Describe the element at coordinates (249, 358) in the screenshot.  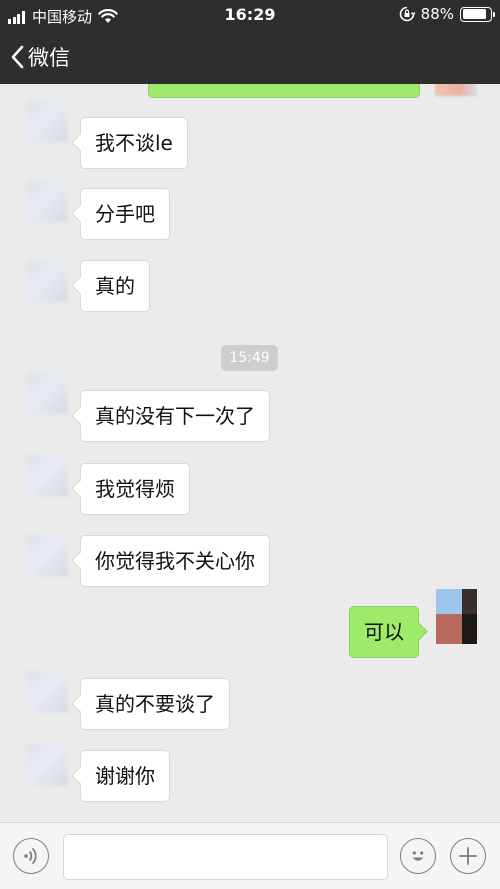
I see `chat-timestamp: 15:49` at that location.